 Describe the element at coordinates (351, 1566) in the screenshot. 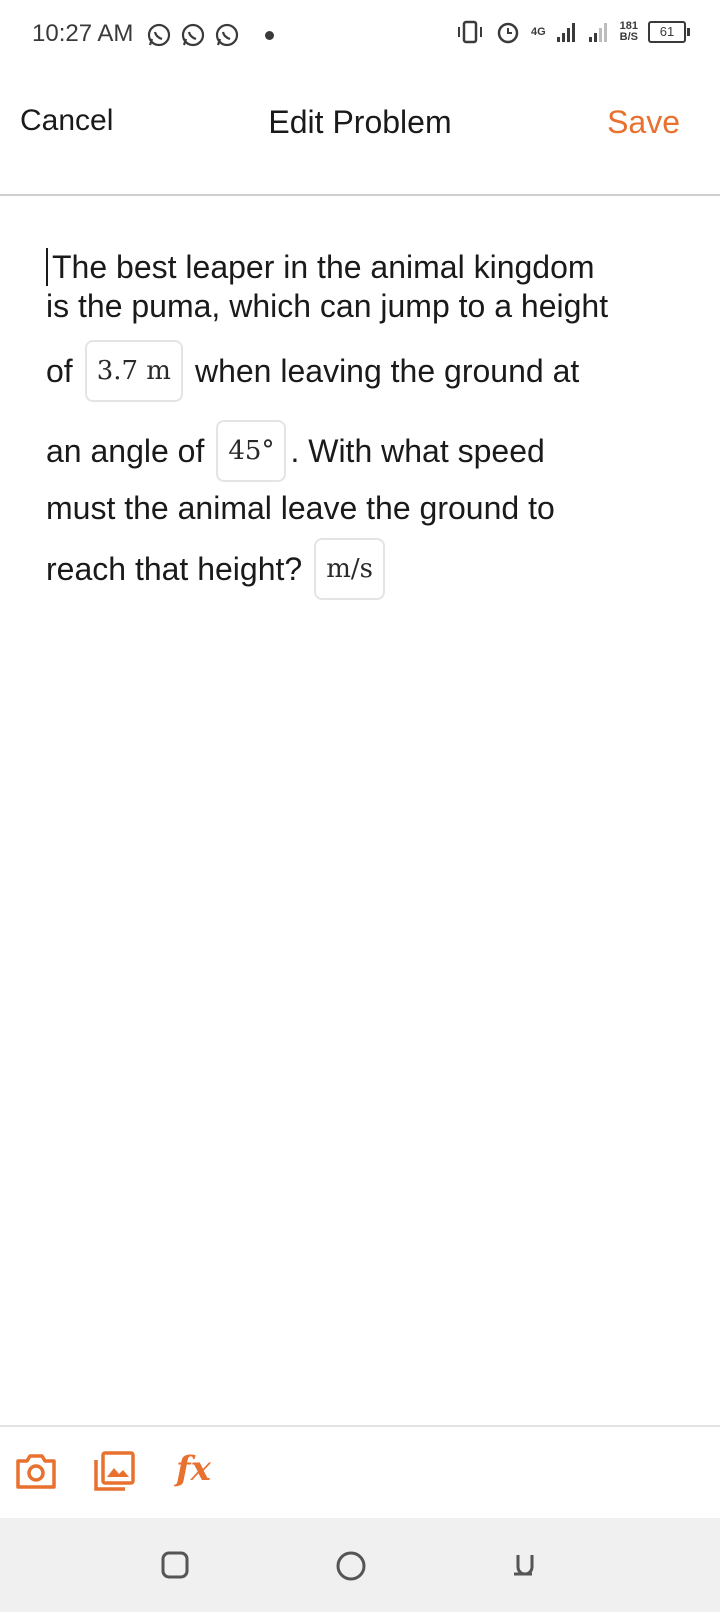

I see `home-icon` at that location.